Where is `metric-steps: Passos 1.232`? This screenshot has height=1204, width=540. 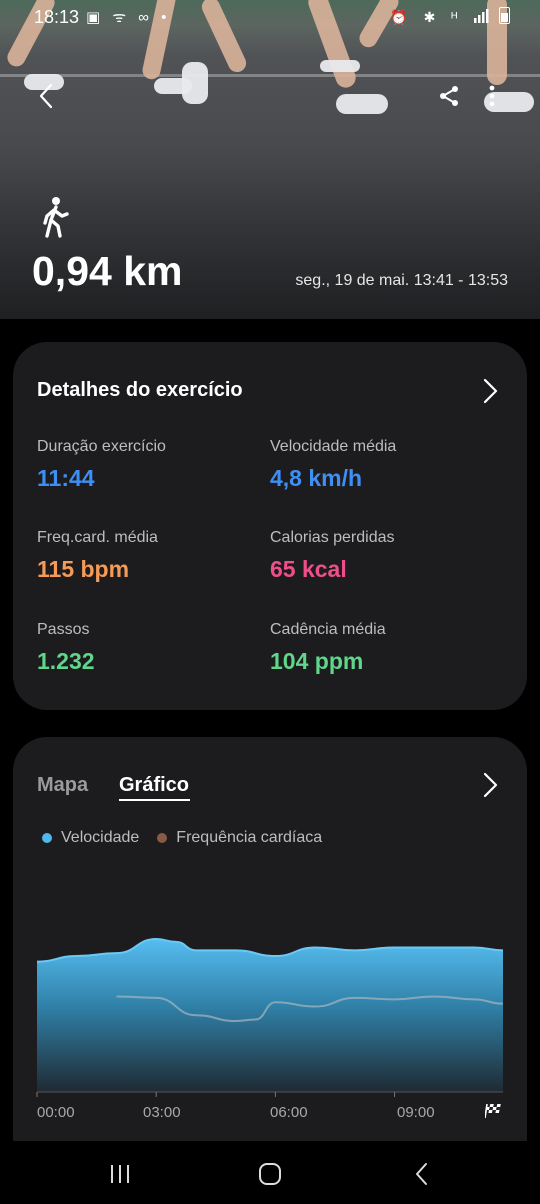 metric-steps: Passos 1.232 is located at coordinates (66, 648).